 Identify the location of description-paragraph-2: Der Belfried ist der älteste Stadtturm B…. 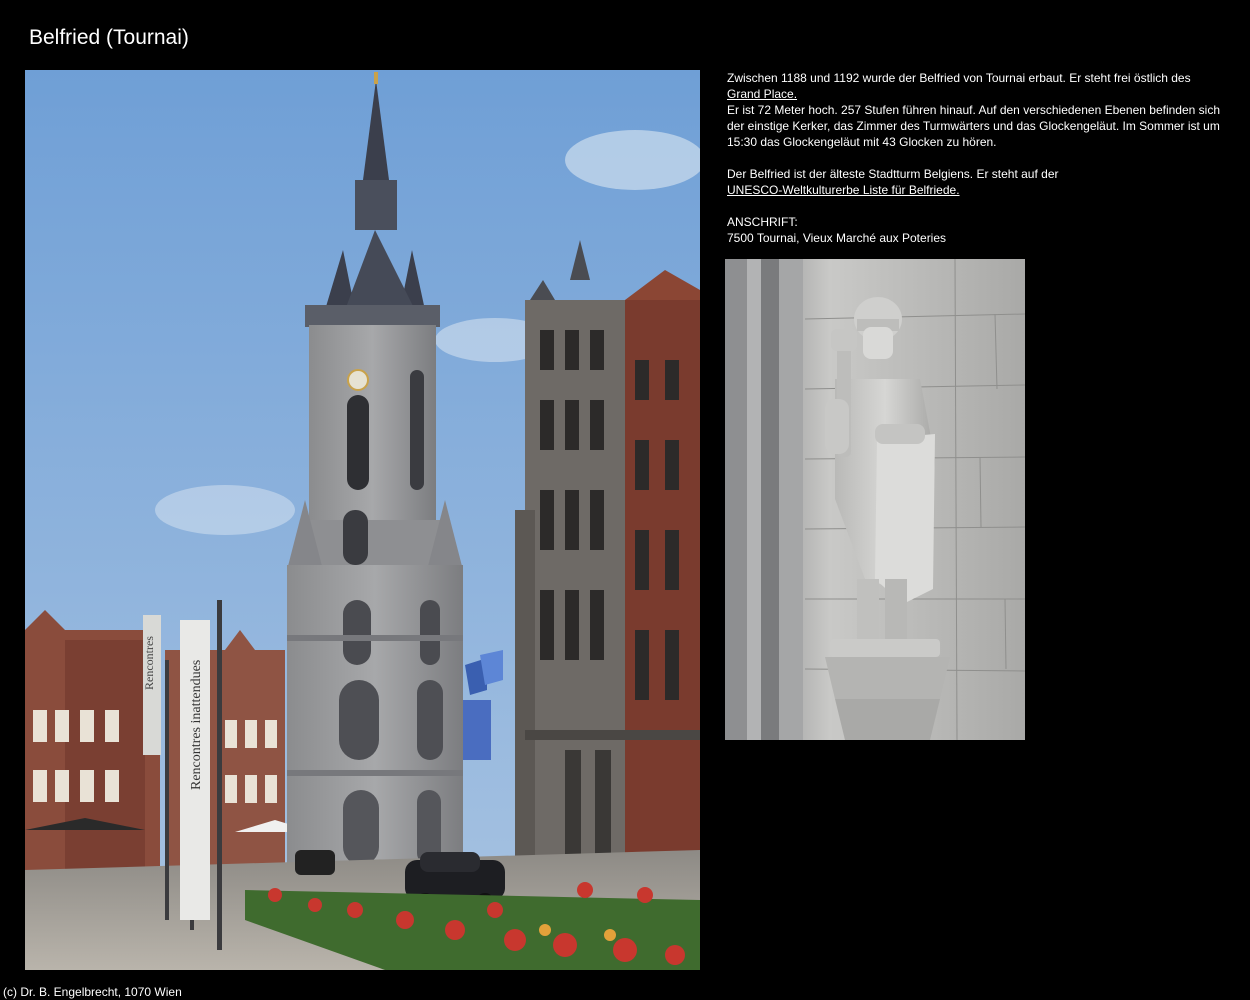
(977, 182).